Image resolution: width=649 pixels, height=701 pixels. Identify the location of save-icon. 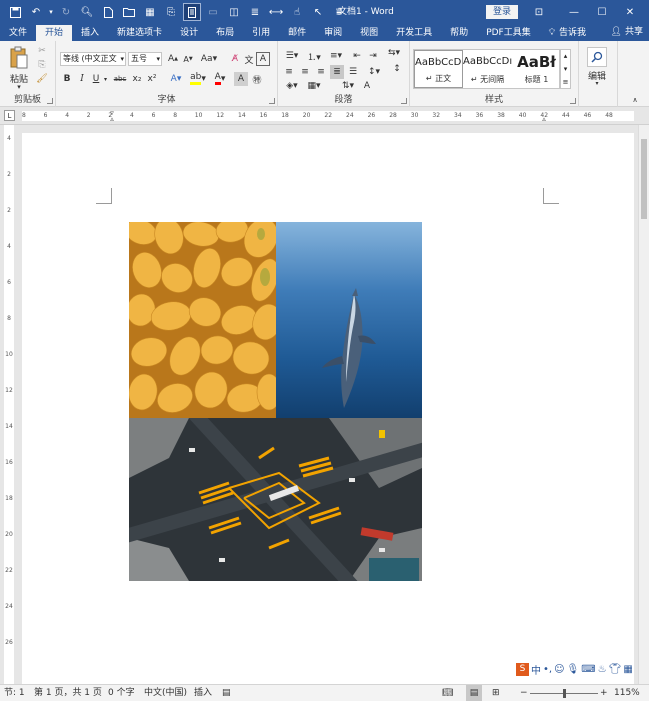
(15, 12).